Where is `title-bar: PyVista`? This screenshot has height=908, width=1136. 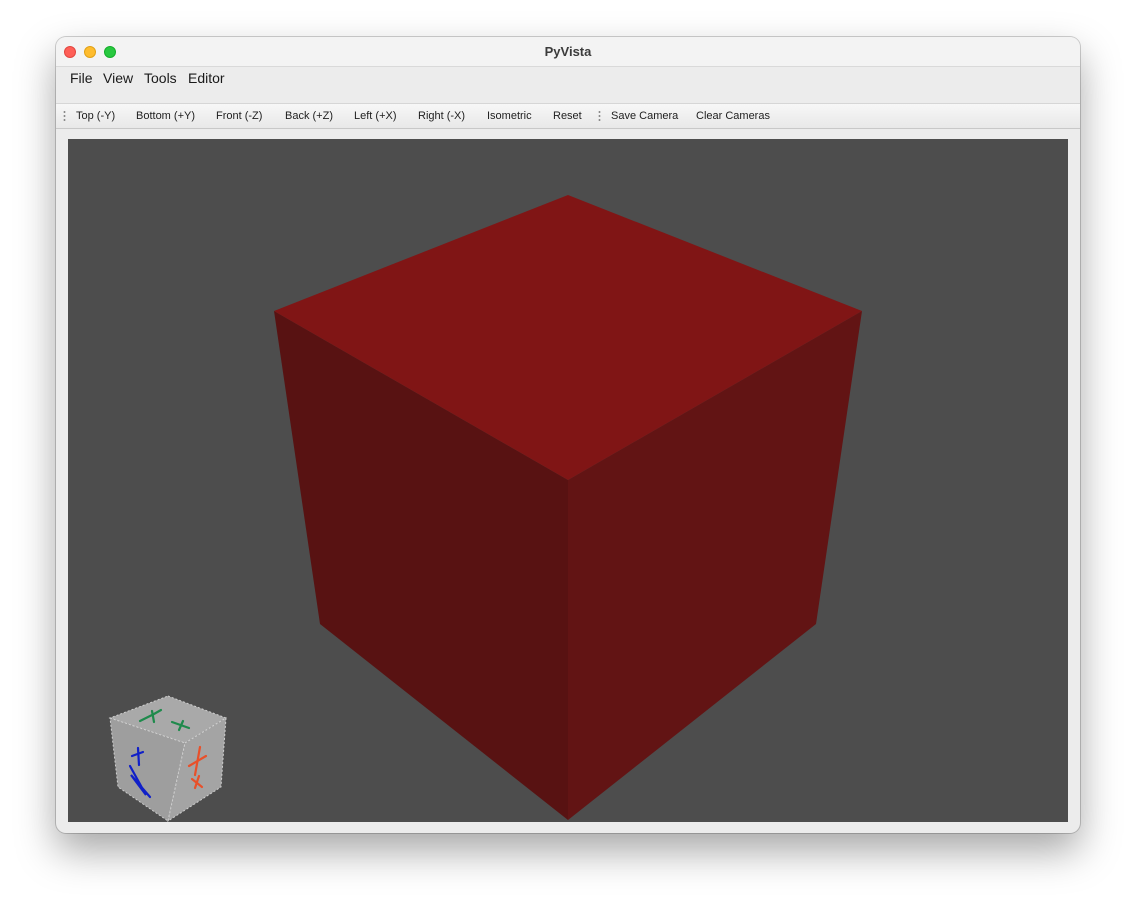 title-bar: PyVista is located at coordinates (568, 52).